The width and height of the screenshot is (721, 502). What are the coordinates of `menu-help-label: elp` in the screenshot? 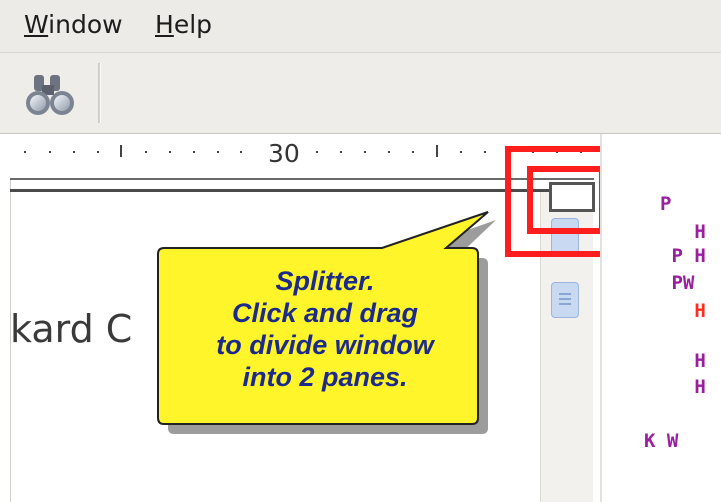 It's located at (193, 24).